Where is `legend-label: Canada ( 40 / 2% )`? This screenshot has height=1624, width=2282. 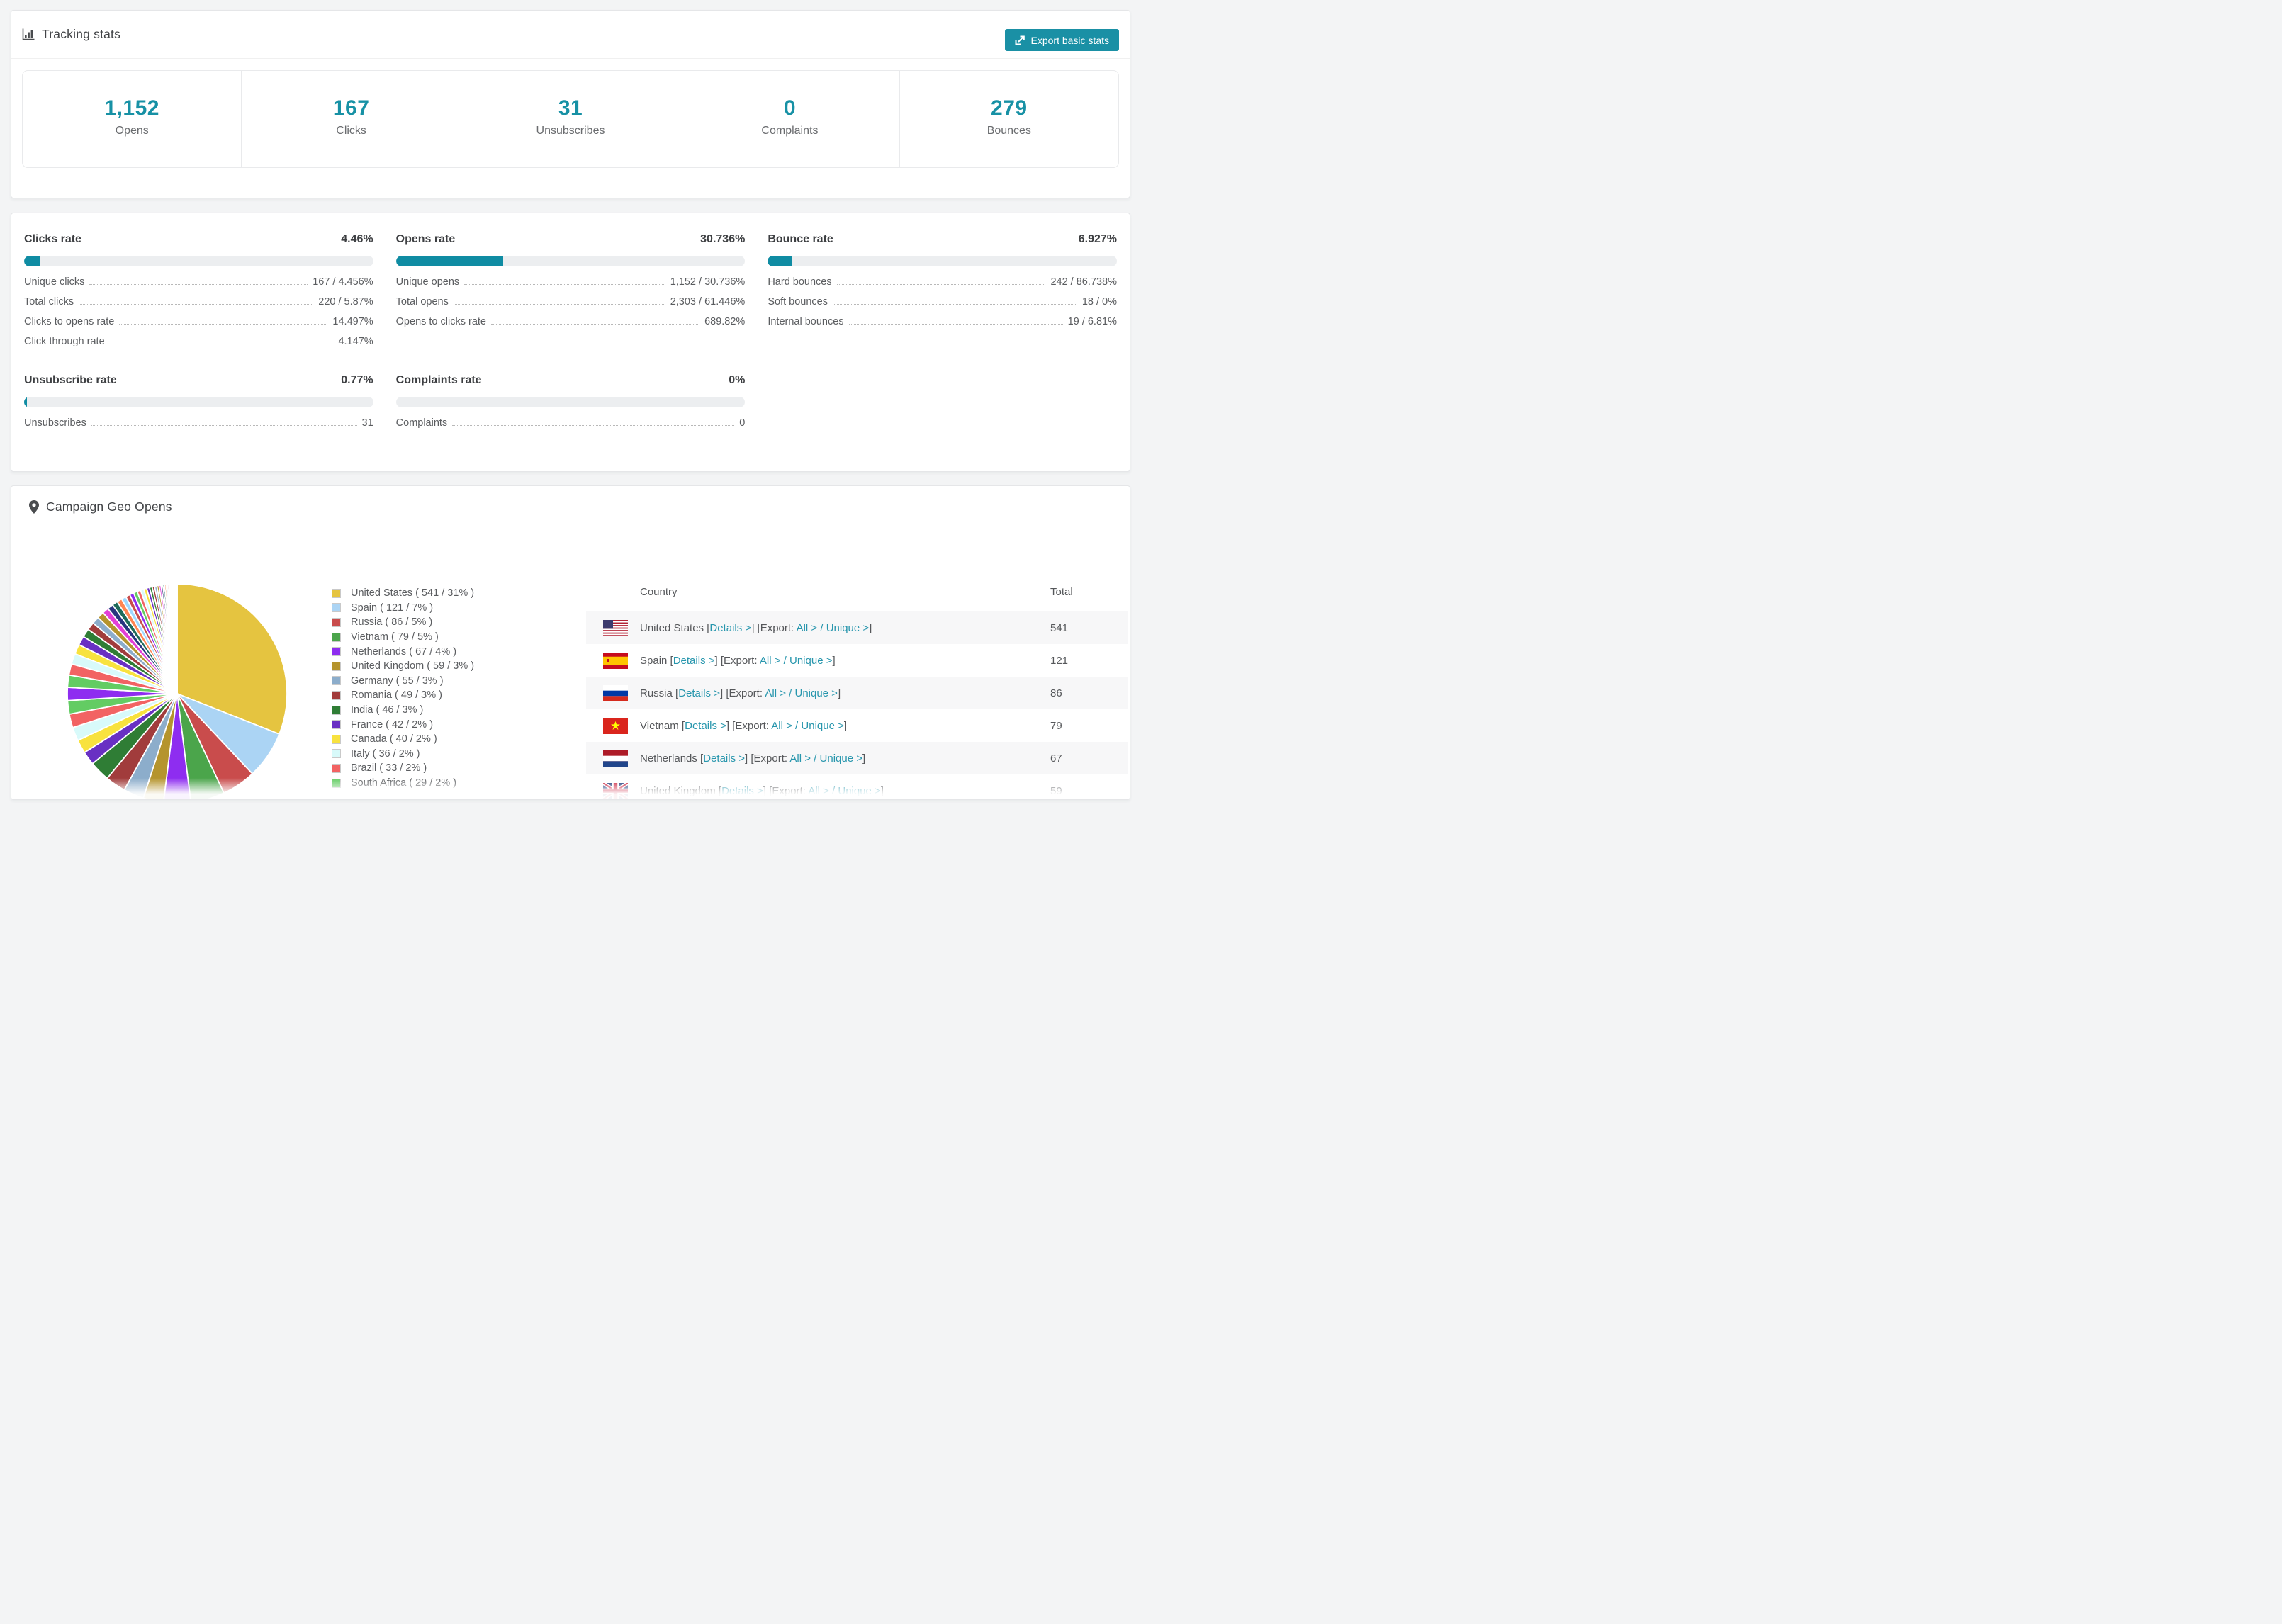 legend-label: Canada ( 40 / 2% ) is located at coordinates (394, 739).